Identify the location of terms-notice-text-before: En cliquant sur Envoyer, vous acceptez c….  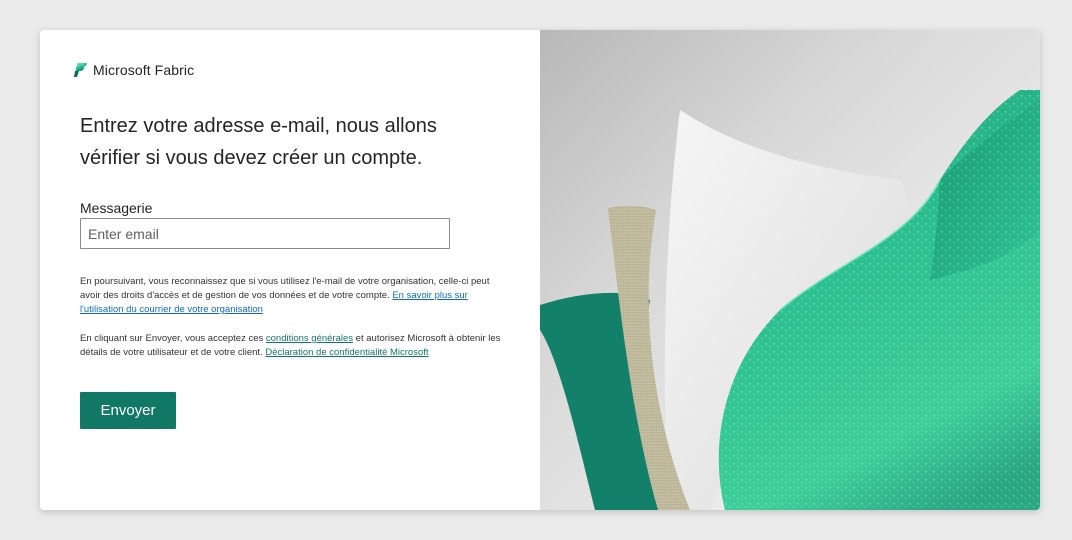
(173, 338).